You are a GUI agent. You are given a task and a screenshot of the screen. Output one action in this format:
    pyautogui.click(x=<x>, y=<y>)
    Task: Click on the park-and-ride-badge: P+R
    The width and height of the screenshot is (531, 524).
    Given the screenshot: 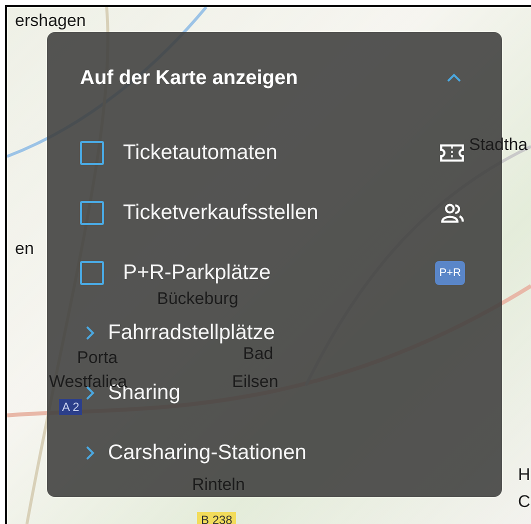 What is the action you would take?
    pyautogui.click(x=450, y=273)
    